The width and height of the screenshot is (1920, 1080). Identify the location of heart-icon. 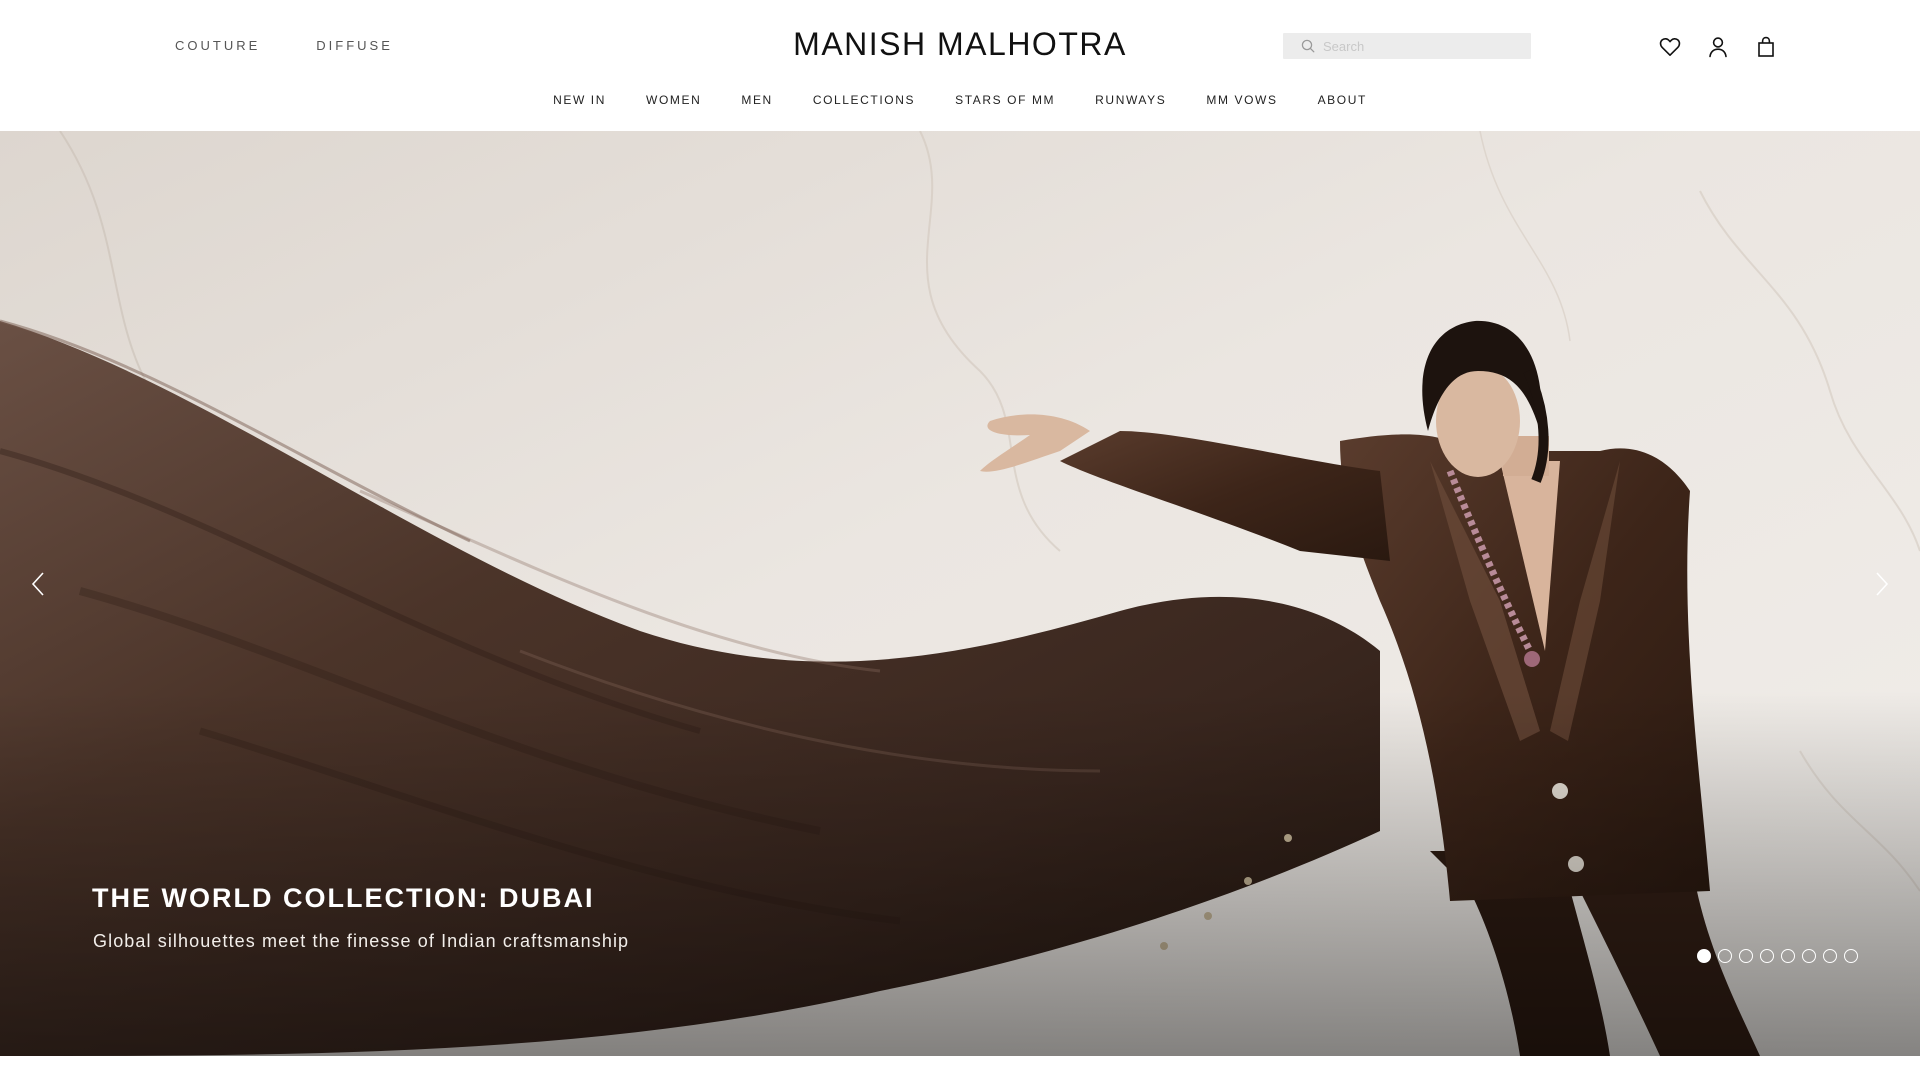
(1670, 47).